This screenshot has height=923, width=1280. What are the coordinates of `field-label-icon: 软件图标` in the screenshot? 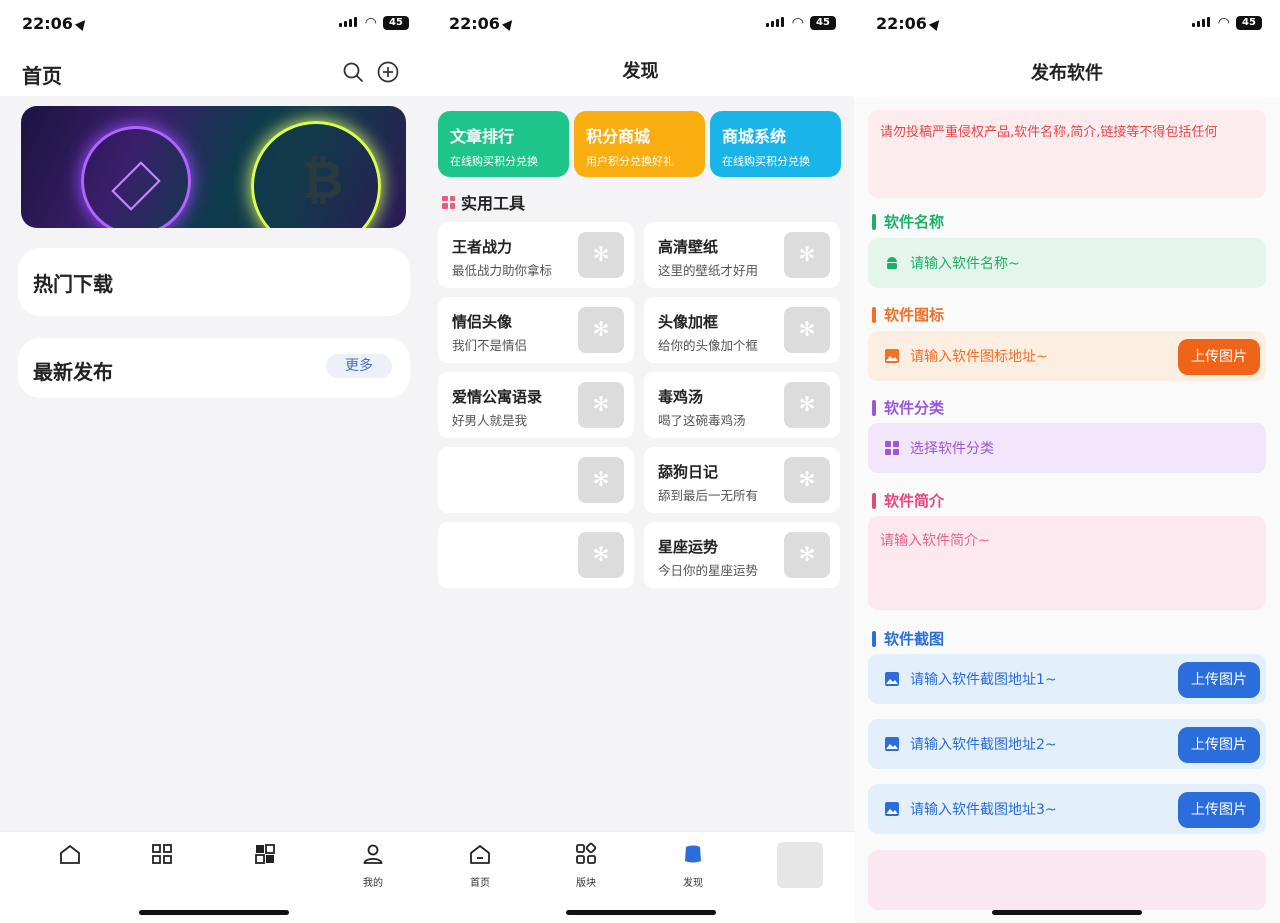 It's located at (908, 314).